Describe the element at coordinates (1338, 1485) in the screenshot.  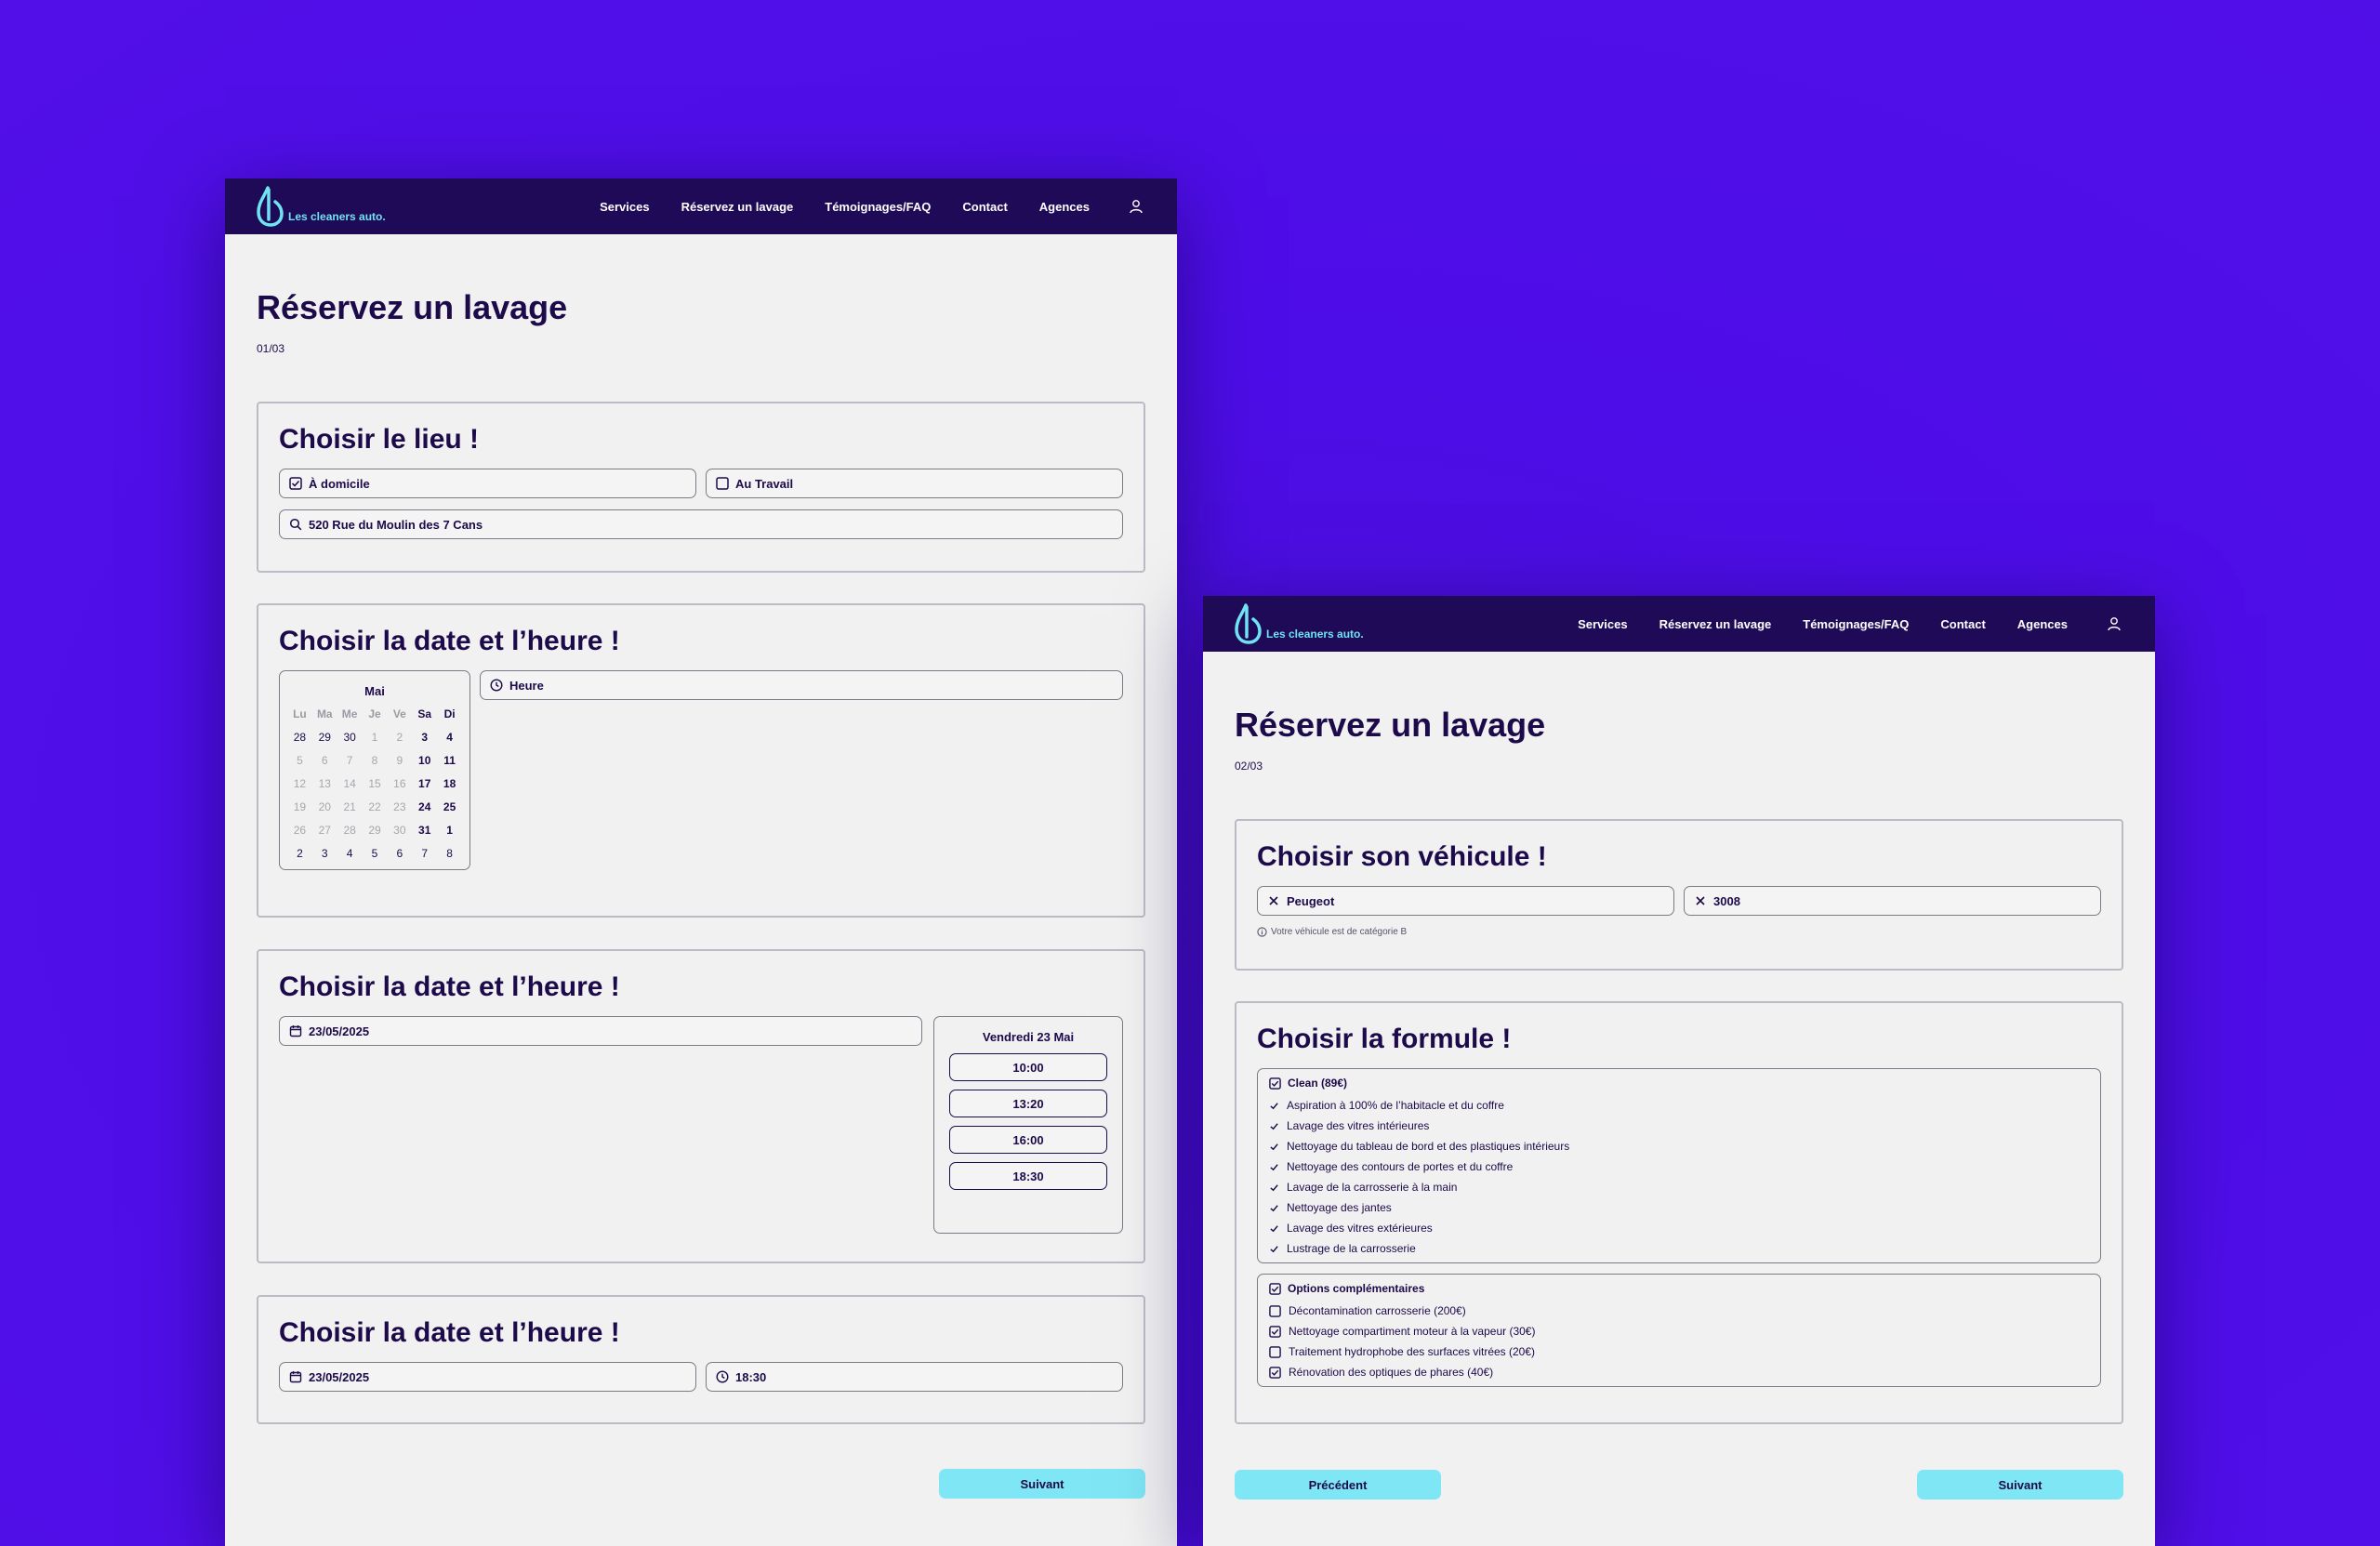
I see `previous-button: Précédent` at that location.